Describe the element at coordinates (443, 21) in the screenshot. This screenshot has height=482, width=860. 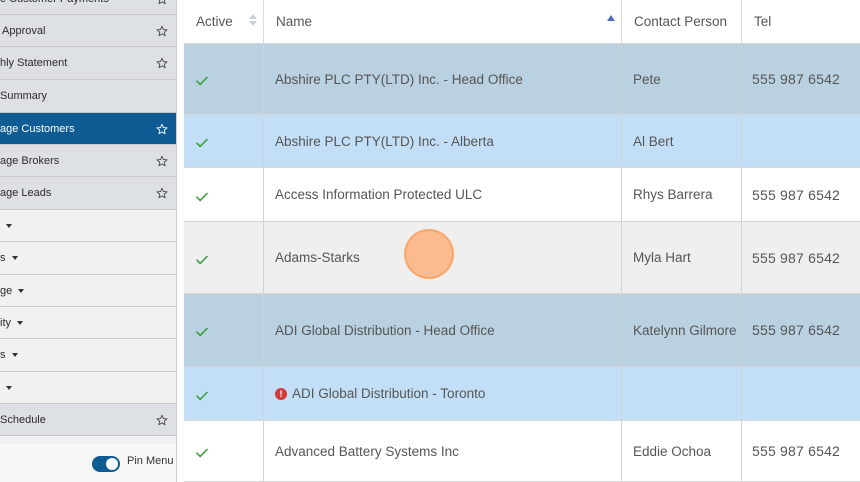
I see `column-header-name: Name` at that location.